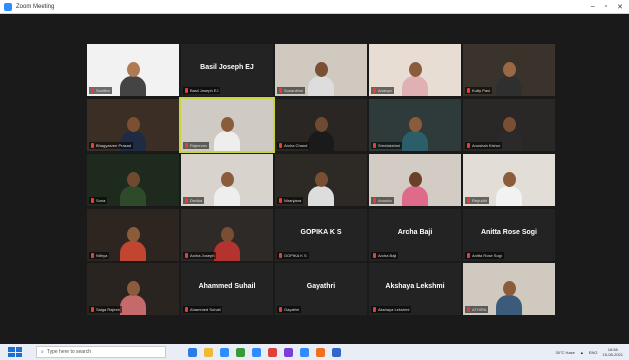  I want to click on participant-nameplate: Sona, so click(98, 200).